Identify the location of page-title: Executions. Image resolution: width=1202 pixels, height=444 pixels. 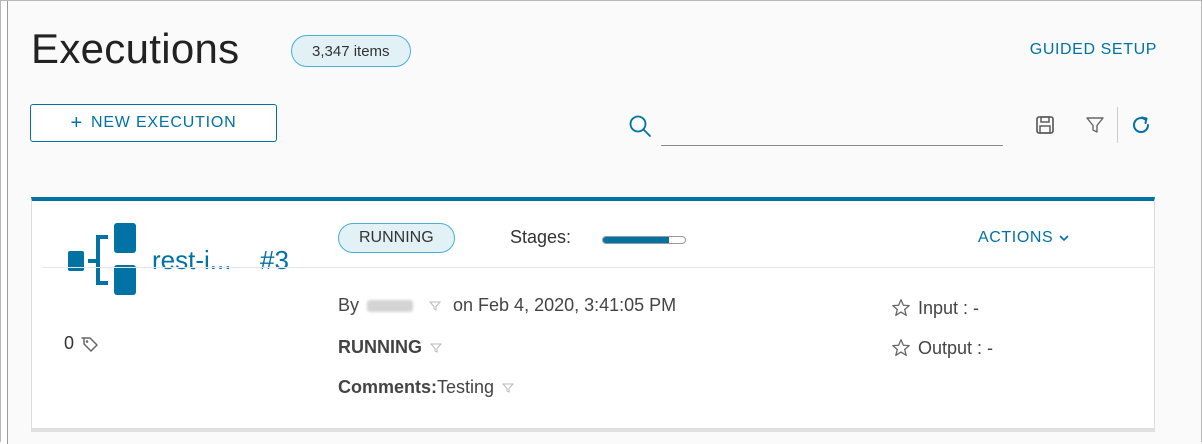
(135, 48).